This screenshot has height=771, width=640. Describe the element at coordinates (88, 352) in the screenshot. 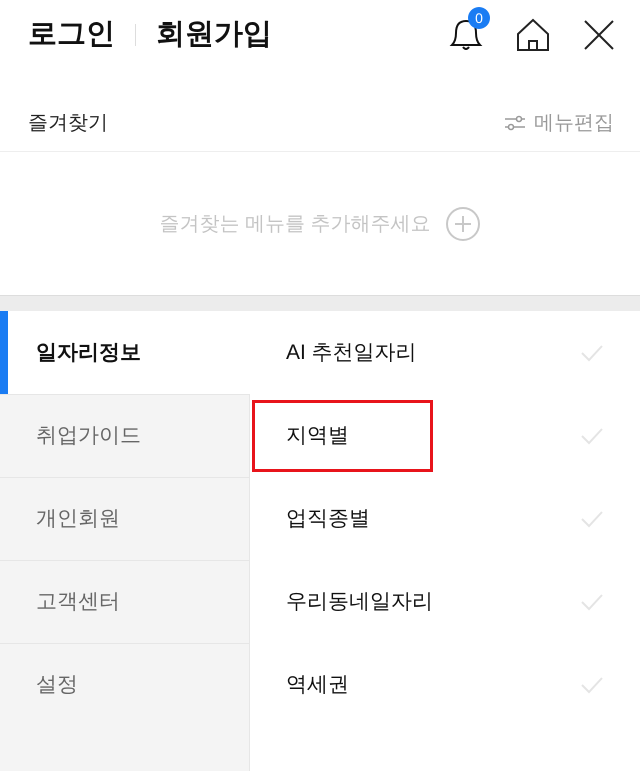

I see `category-tab: 일자리정보` at that location.